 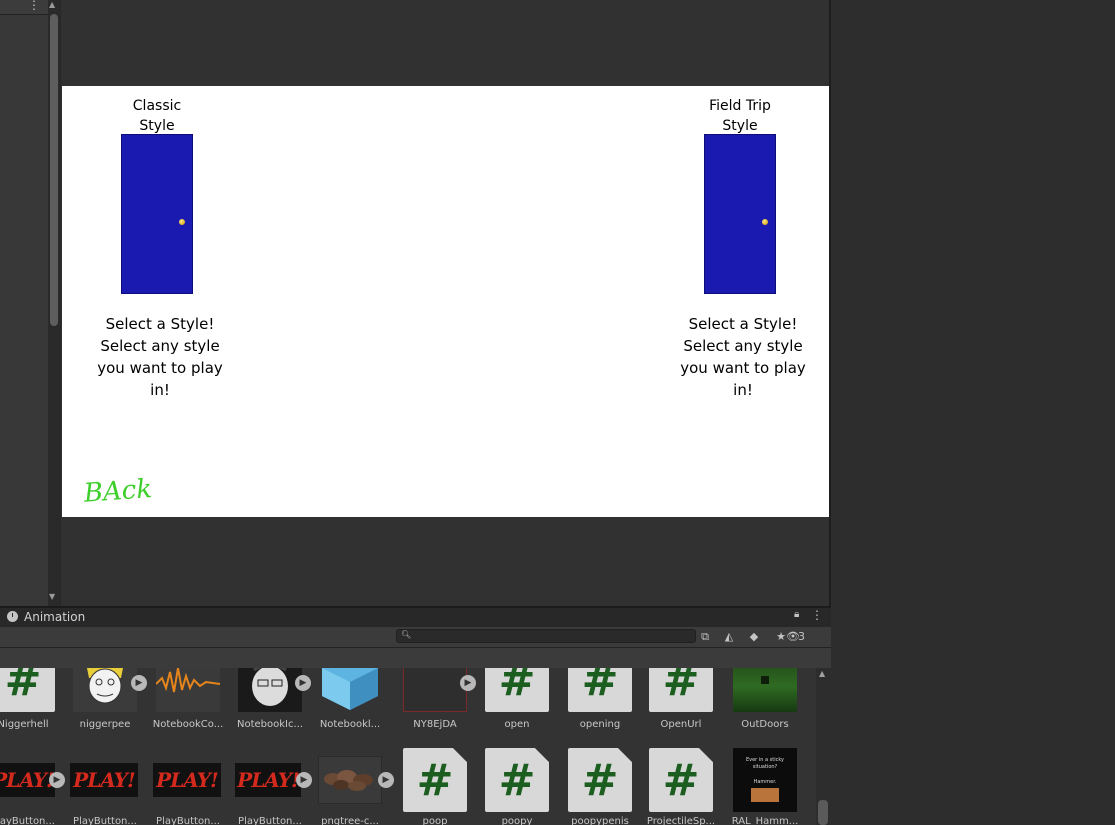 I want to click on search-by-type-icon: ⧉, so click(x=705, y=636).